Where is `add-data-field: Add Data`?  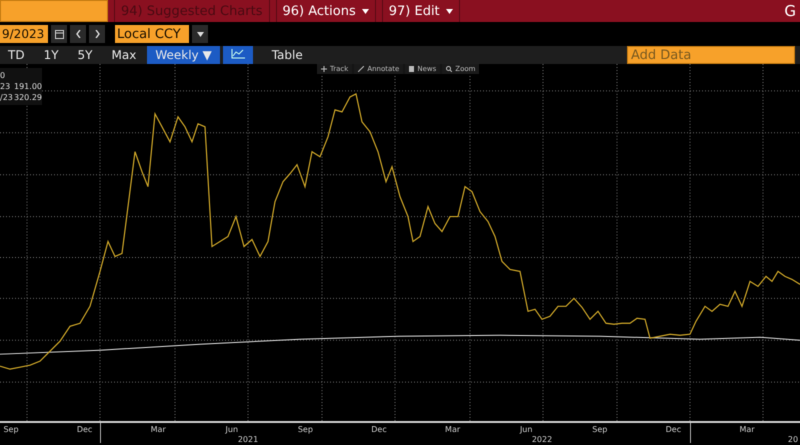
add-data-field: Add Data is located at coordinates (711, 55).